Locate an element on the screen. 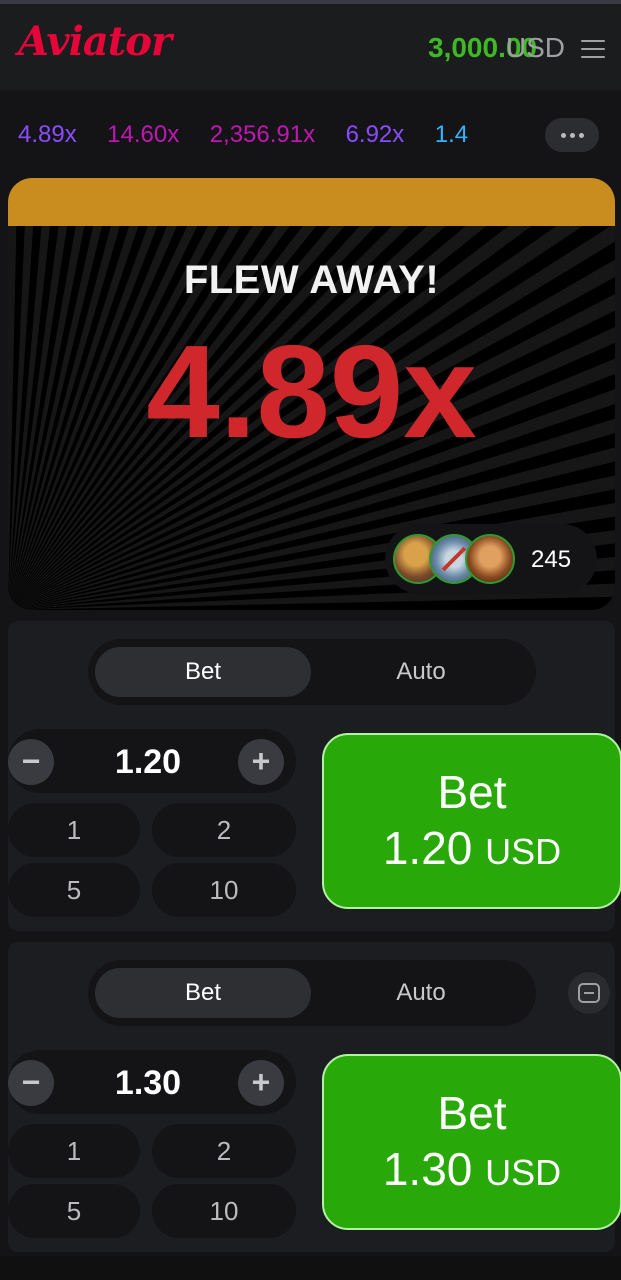  bet-amount-stepper: − 1.30 + is located at coordinates (152, 1082).